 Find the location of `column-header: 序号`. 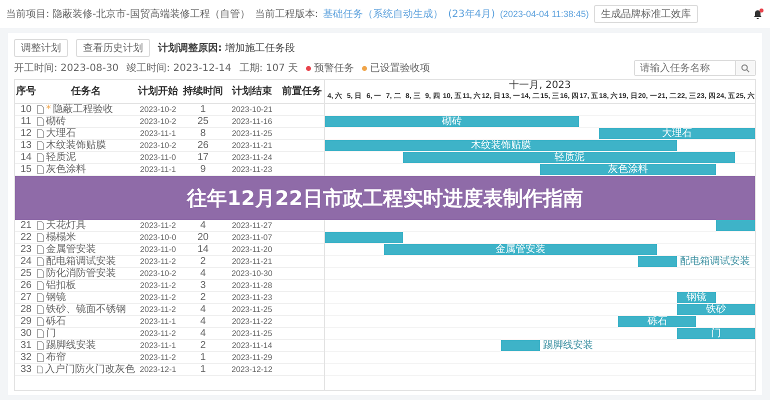

column-header: 序号 is located at coordinates (26, 91).